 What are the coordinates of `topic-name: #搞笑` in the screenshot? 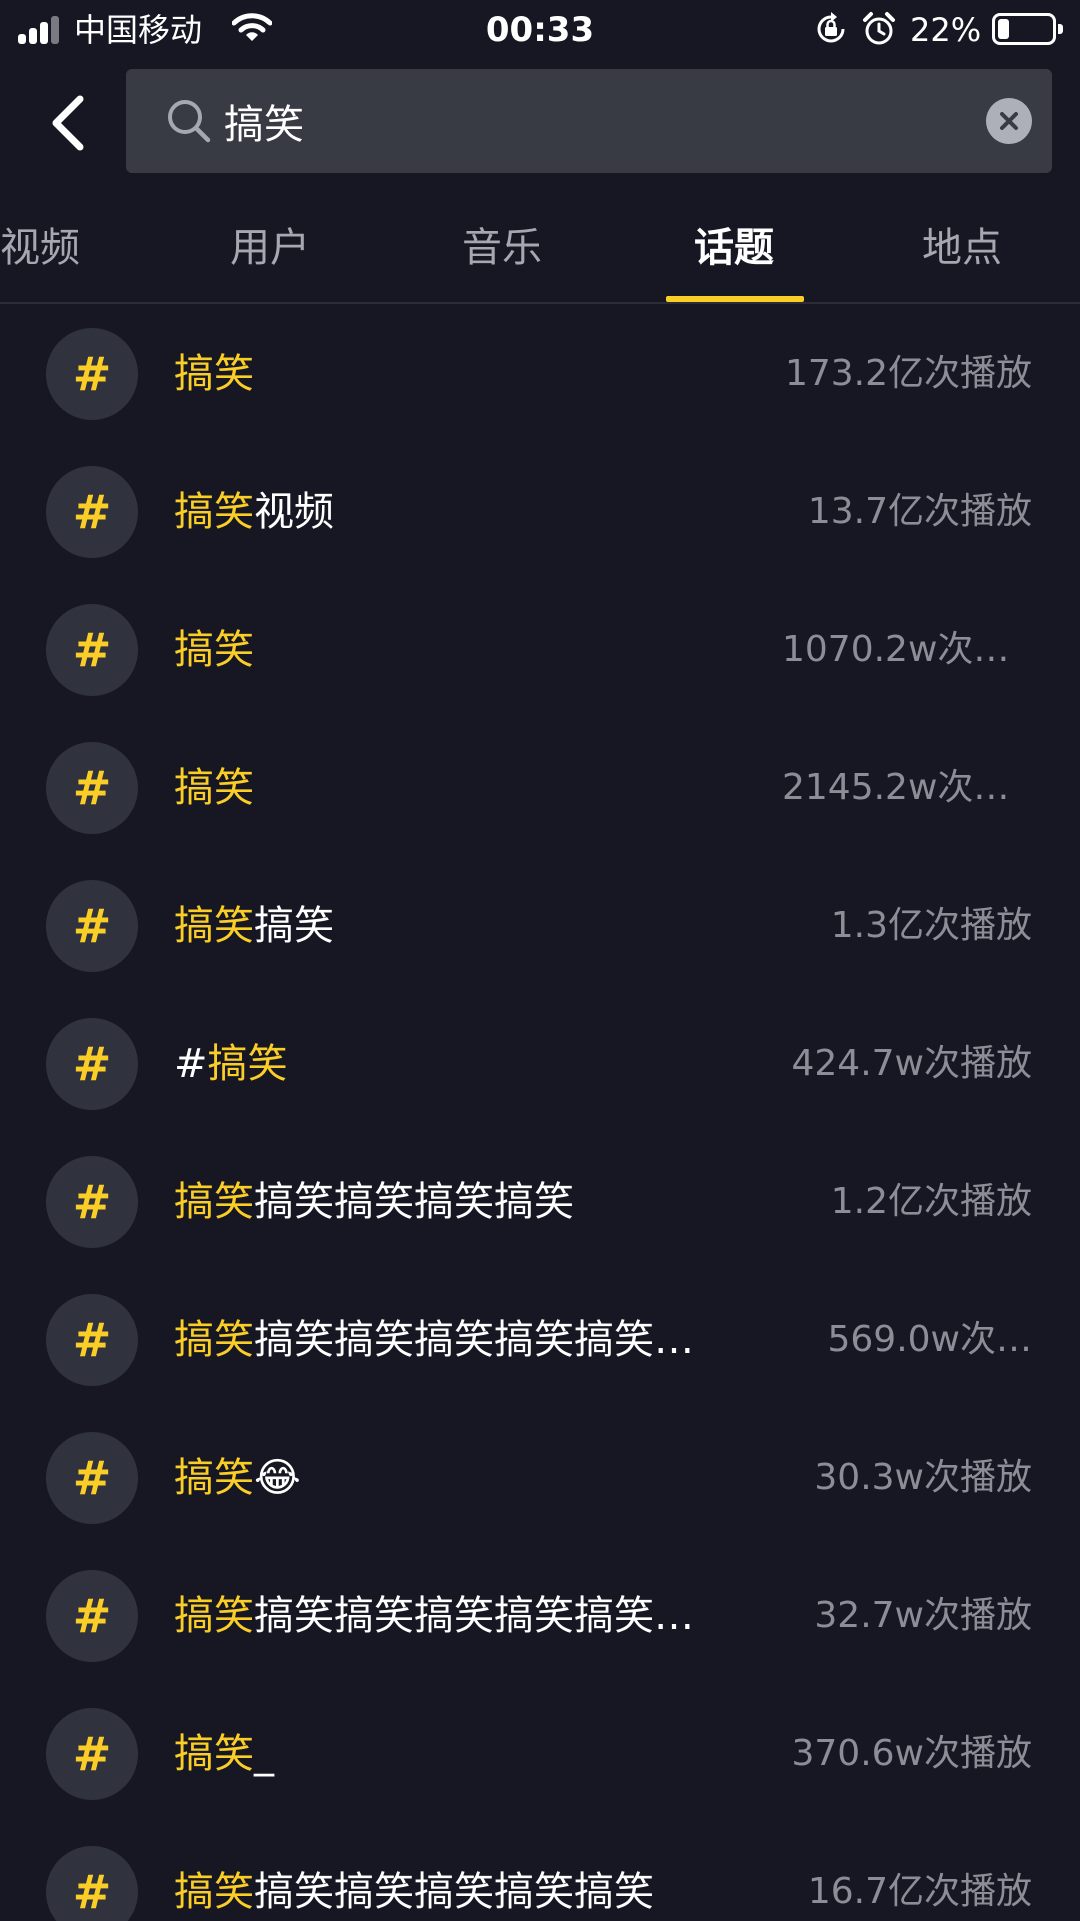 It's located at (459, 1064).